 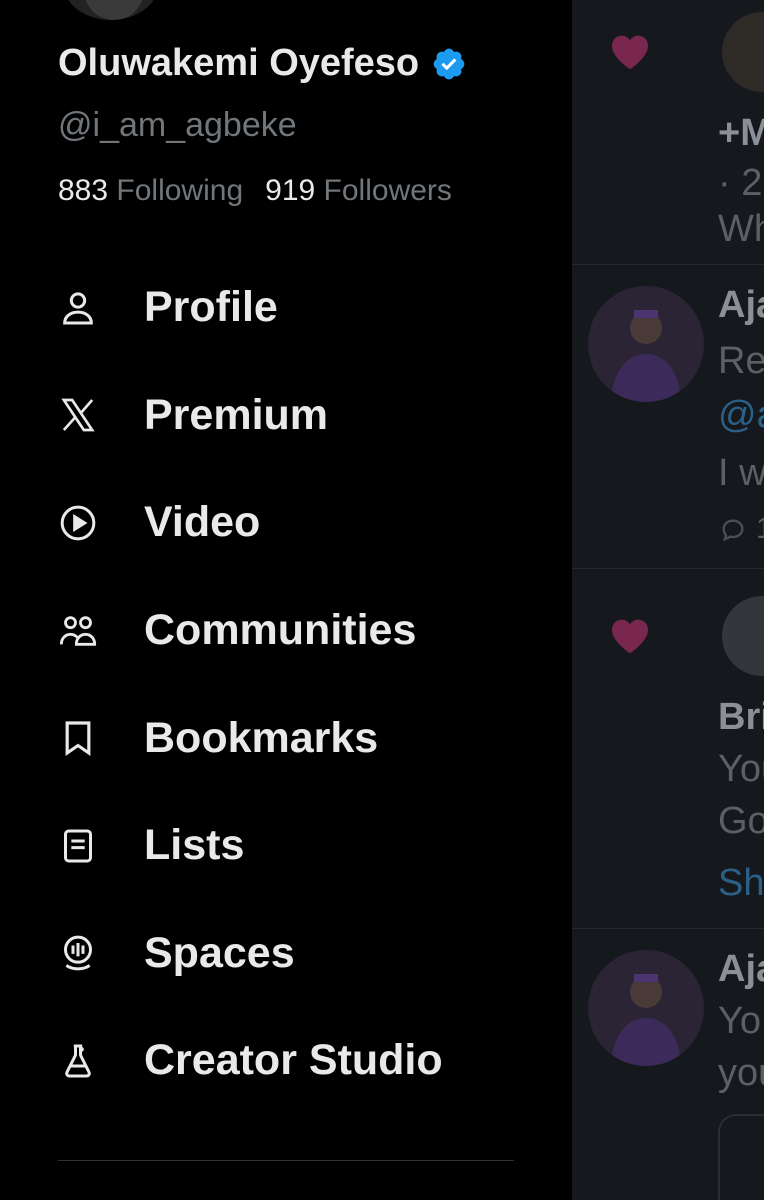 What do you see at coordinates (286, 846) in the screenshot?
I see `nav-item-lists: Lists` at bounding box center [286, 846].